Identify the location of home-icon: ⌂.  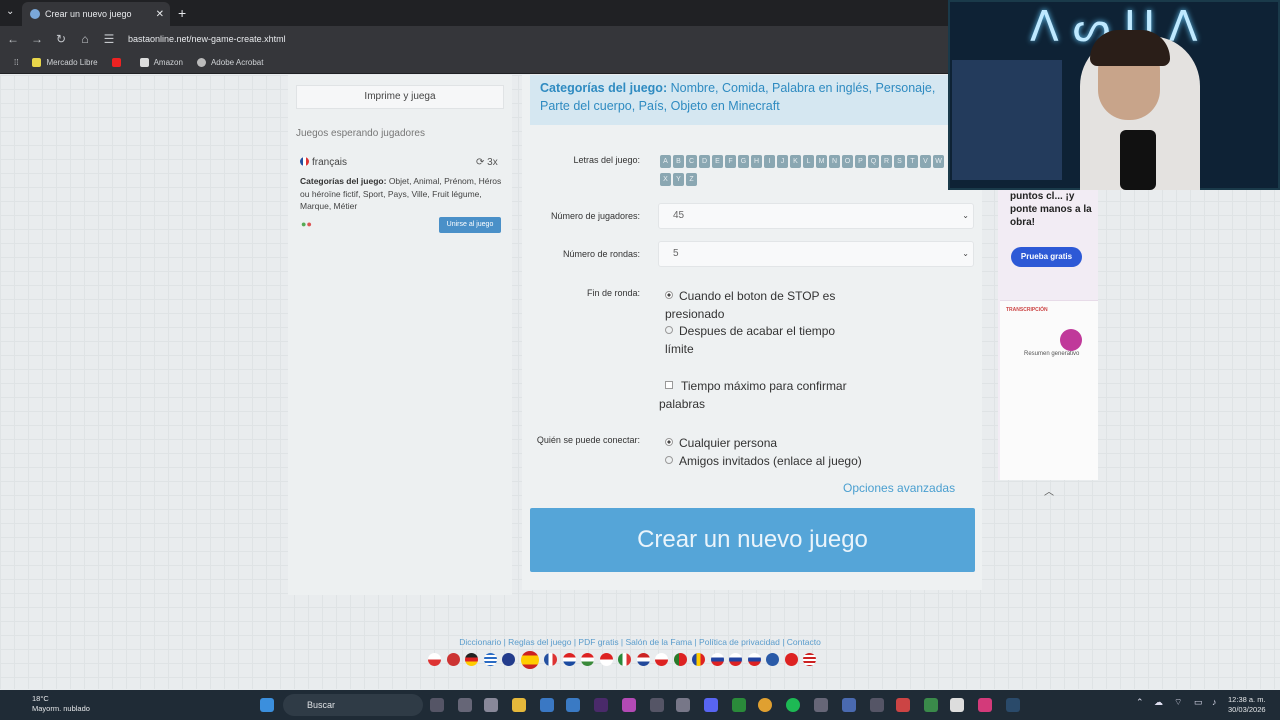
(85, 39).